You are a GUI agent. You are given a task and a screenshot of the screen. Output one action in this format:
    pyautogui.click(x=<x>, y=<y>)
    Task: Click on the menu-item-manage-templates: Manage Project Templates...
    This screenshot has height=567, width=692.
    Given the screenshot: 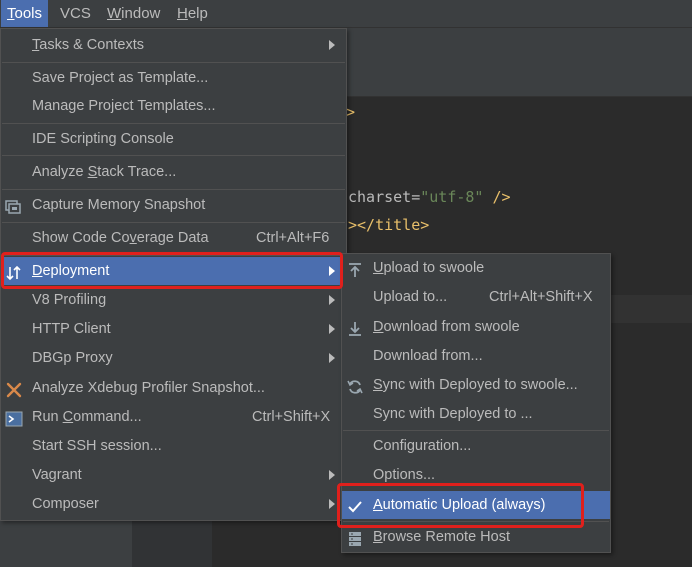 What is the action you would take?
    pyautogui.click(x=173, y=106)
    